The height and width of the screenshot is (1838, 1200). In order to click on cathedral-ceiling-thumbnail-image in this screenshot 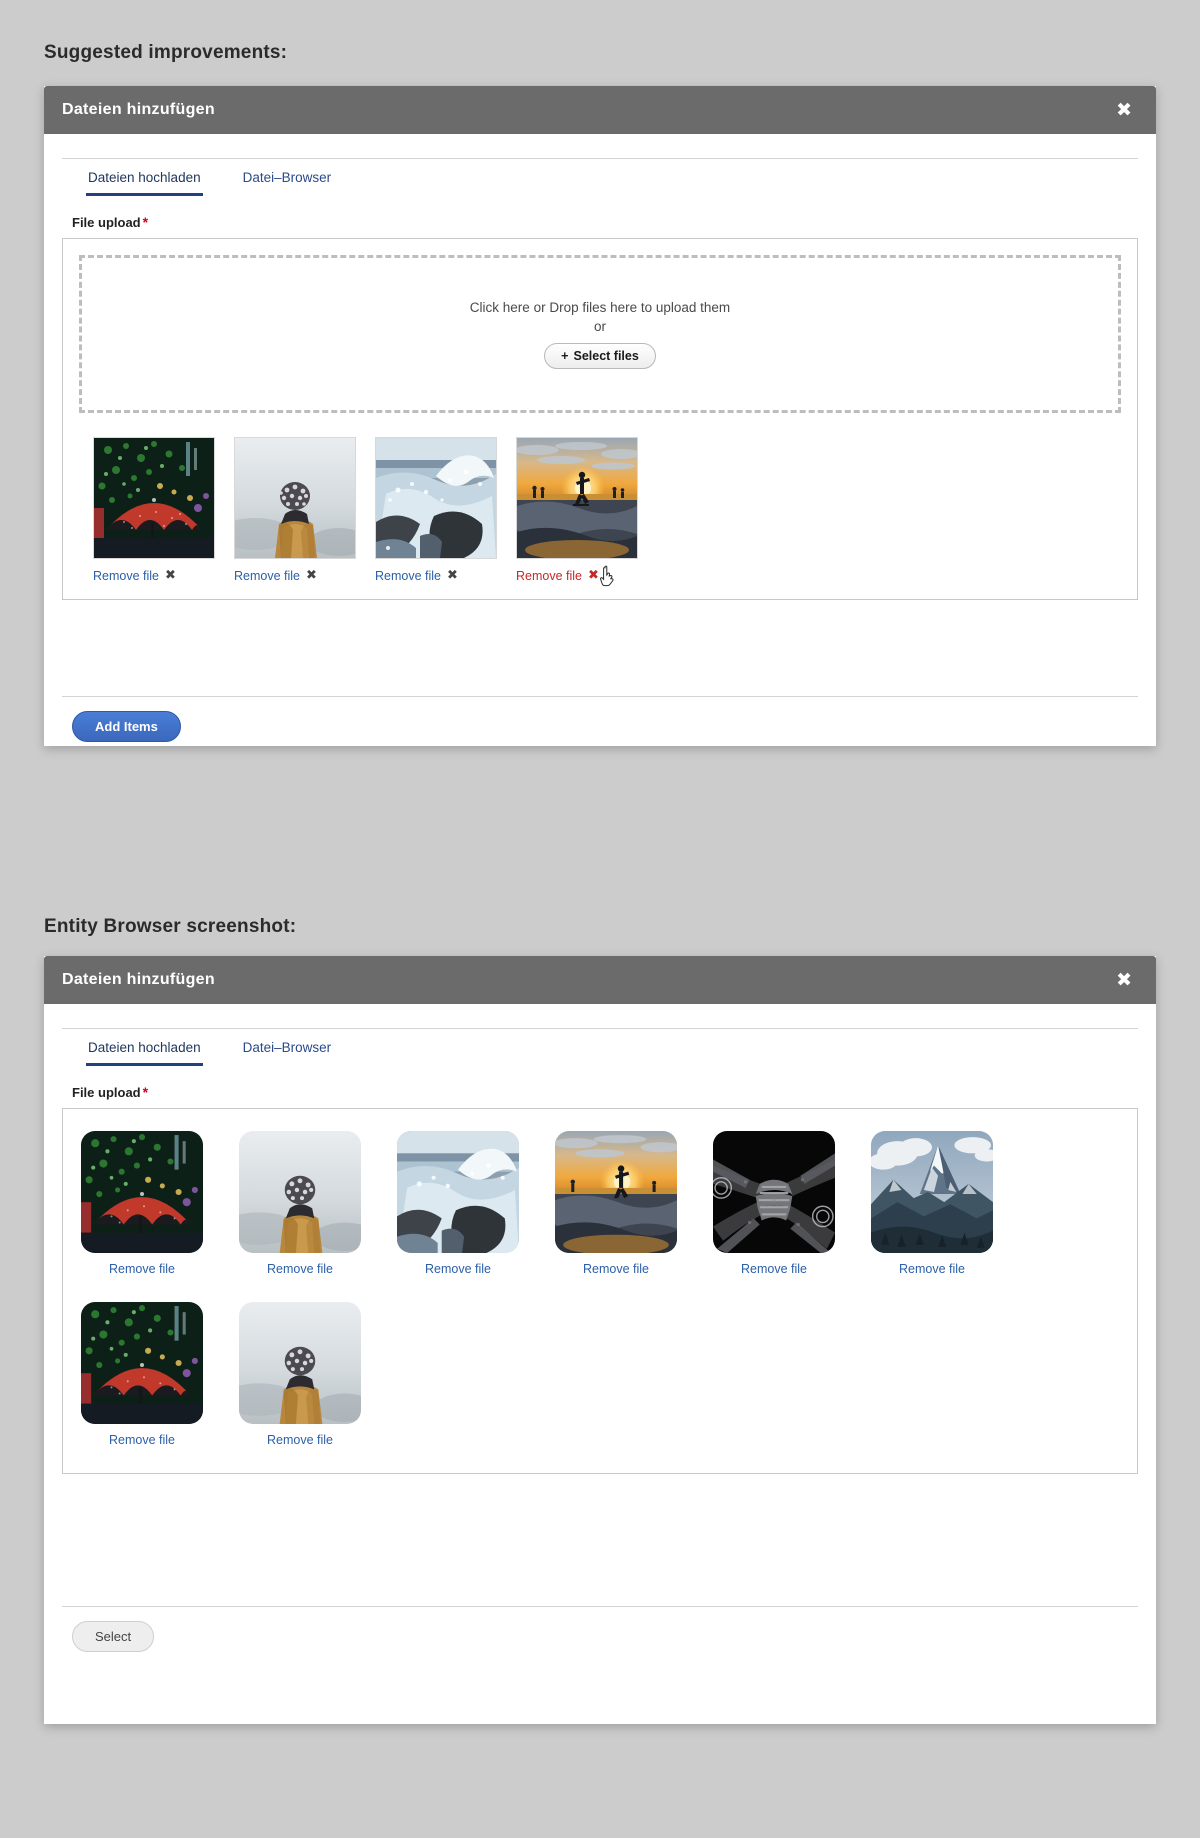, I will do `click(774, 1192)`.